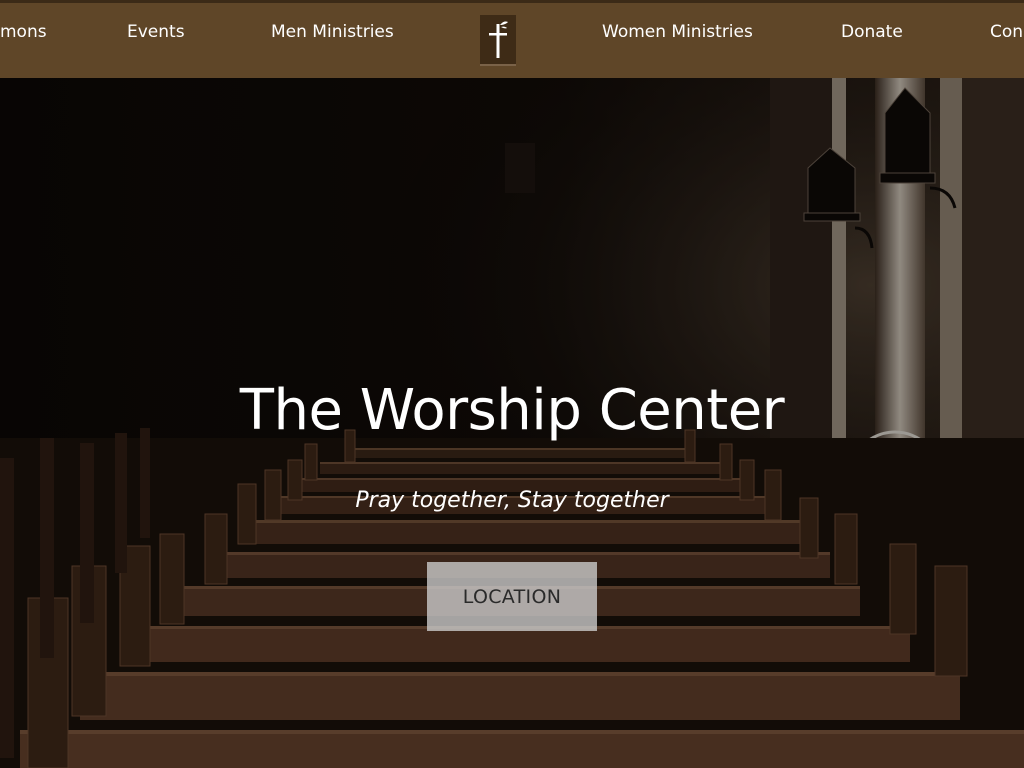  Describe the element at coordinates (512, 596) in the screenshot. I see `location-button: LOCATION` at that location.